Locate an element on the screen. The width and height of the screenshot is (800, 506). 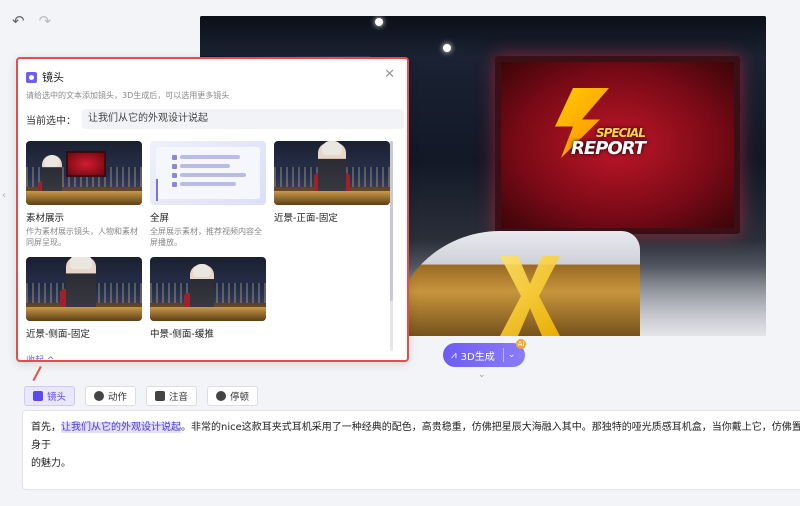
tab-label: 动作 is located at coordinates (118, 397).